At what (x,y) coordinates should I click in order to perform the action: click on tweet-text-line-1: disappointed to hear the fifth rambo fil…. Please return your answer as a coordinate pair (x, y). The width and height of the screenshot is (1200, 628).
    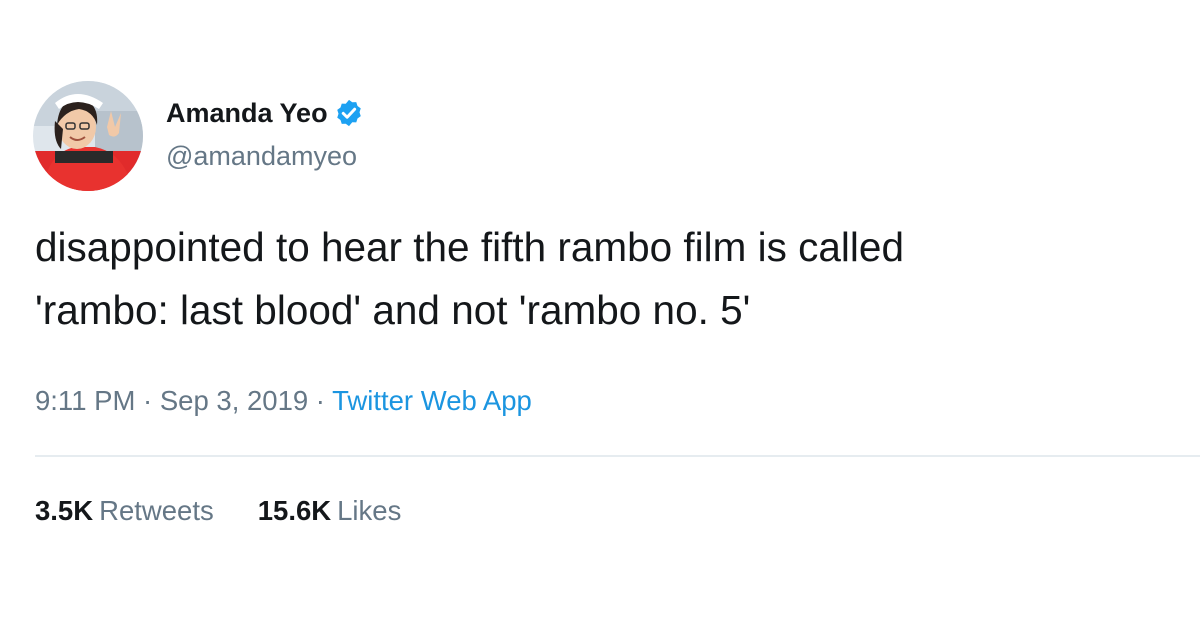
    Looking at the image, I should click on (469, 247).